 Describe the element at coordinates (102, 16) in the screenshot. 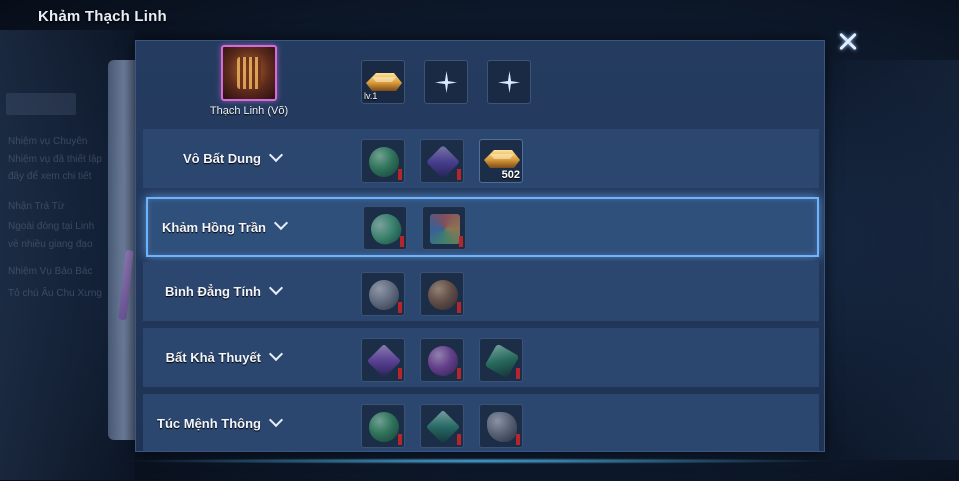

I see `window-title: Khảm Thạch Linh` at that location.